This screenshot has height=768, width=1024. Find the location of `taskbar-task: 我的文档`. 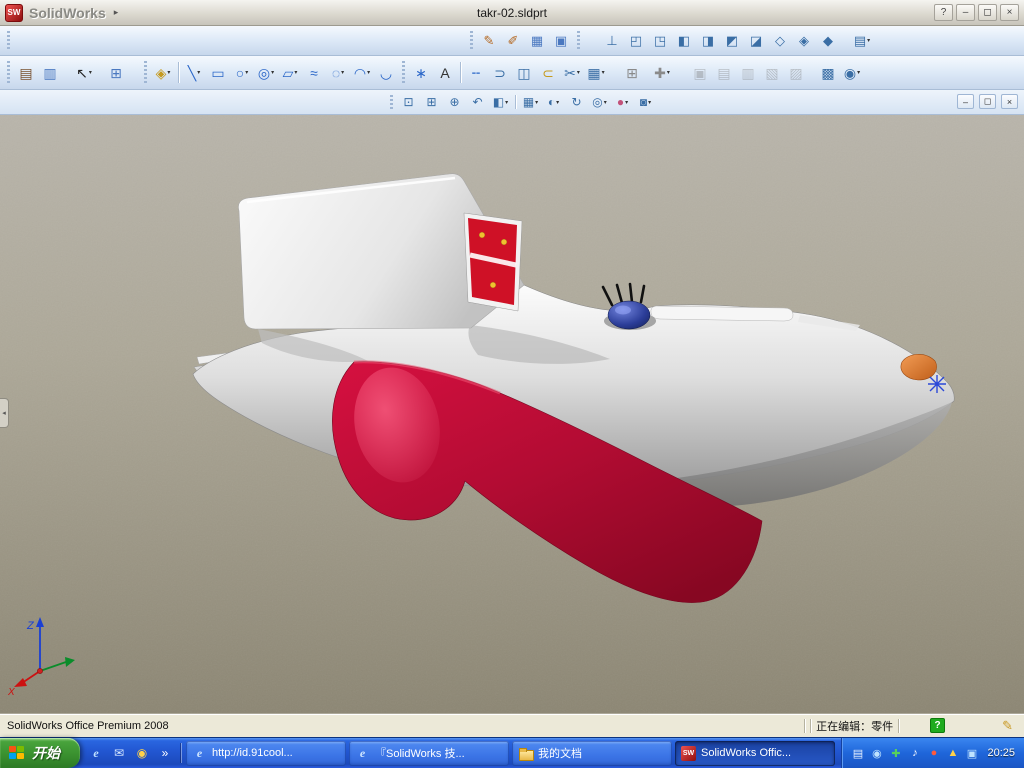

taskbar-task: 我的文档 is located at coordinates (592, 753).